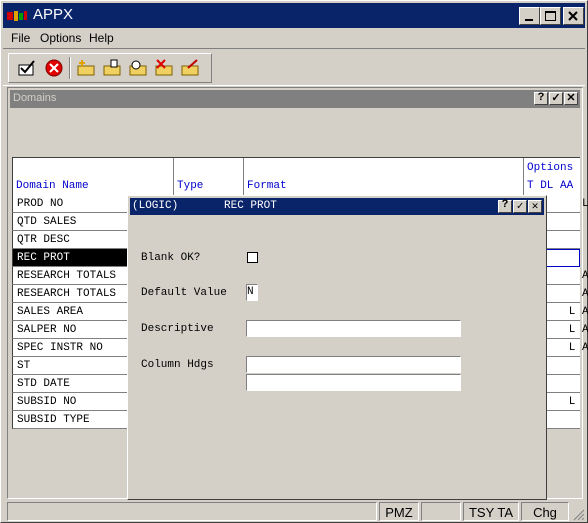  I want to click on status-chg-text: Chg, so click(545, 512).